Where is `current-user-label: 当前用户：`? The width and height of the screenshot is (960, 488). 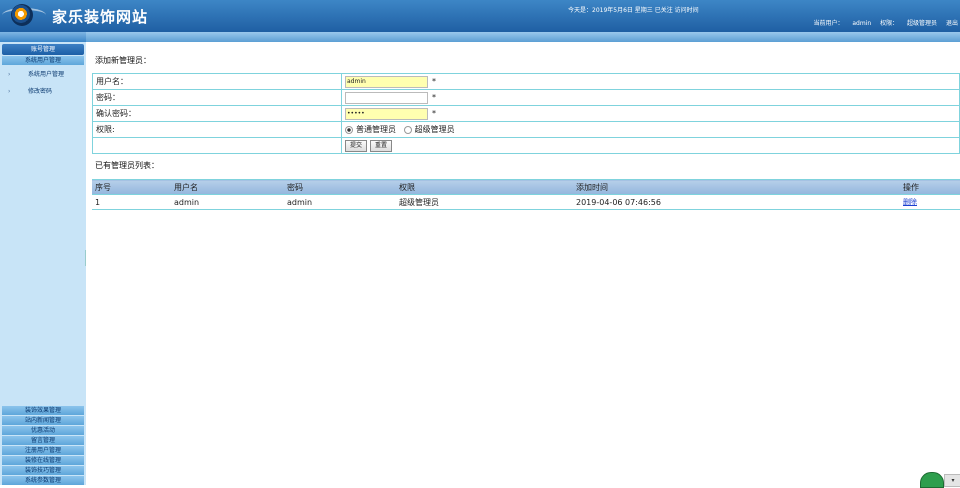
current-user-label: 当前用户： is located at coordinates (828, 23).